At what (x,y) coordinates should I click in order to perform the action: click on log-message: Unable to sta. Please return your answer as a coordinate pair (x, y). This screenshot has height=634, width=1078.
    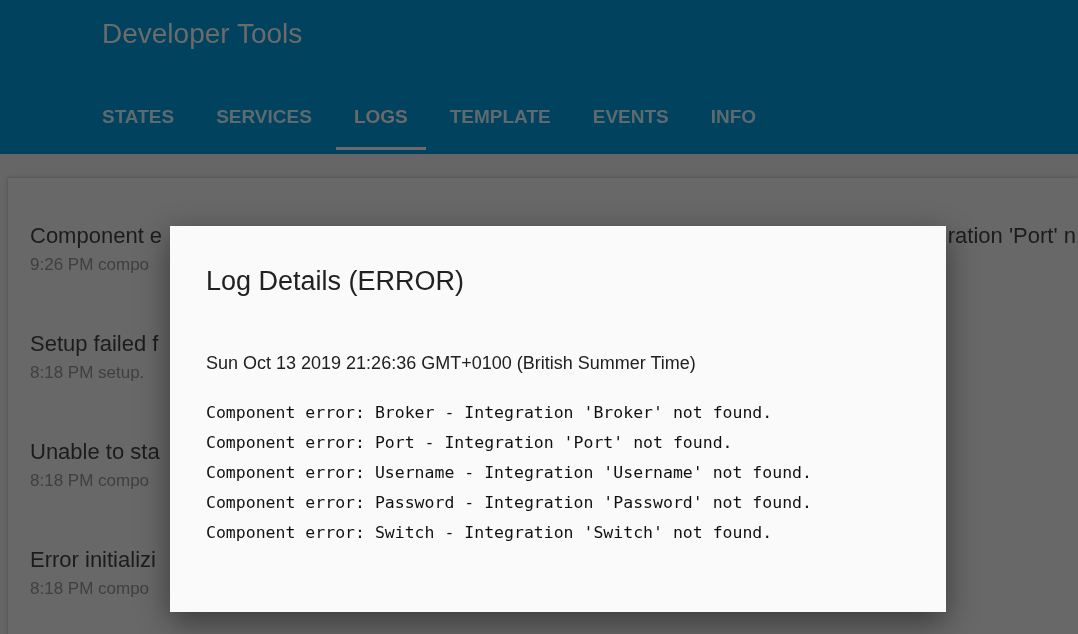
    Looking at the image, I should click on (95, 452).